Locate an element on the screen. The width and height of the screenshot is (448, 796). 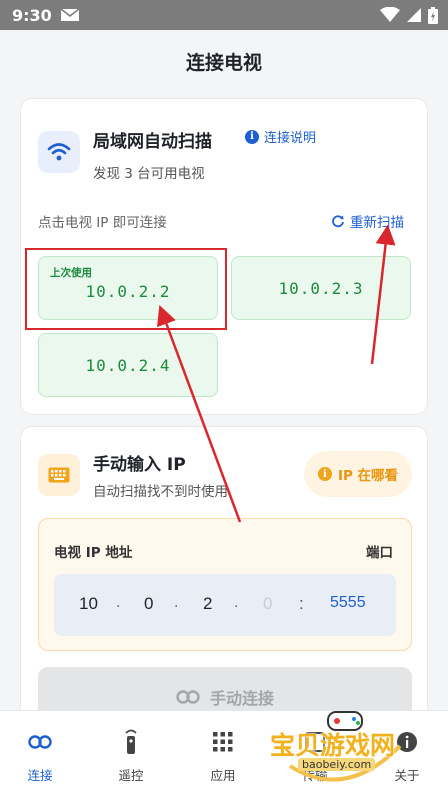
manual-card-title: 手动输入 IP is located at coordinates (139, 465).